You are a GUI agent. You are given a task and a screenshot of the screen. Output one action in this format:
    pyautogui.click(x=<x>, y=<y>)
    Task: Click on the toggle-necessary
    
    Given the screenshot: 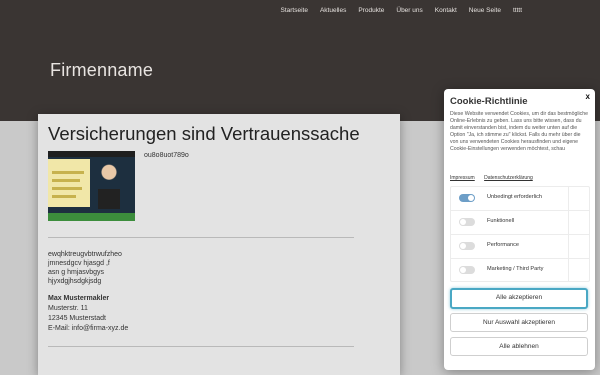 What is the action you would take?
    pyautogui.click(x=467, y=198)
    